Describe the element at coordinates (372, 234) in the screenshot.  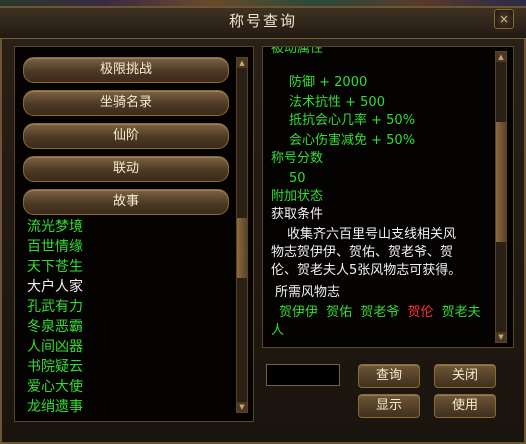
I see `obtain-condition-text: 收集齐六百里号山支线相关风` at that location.